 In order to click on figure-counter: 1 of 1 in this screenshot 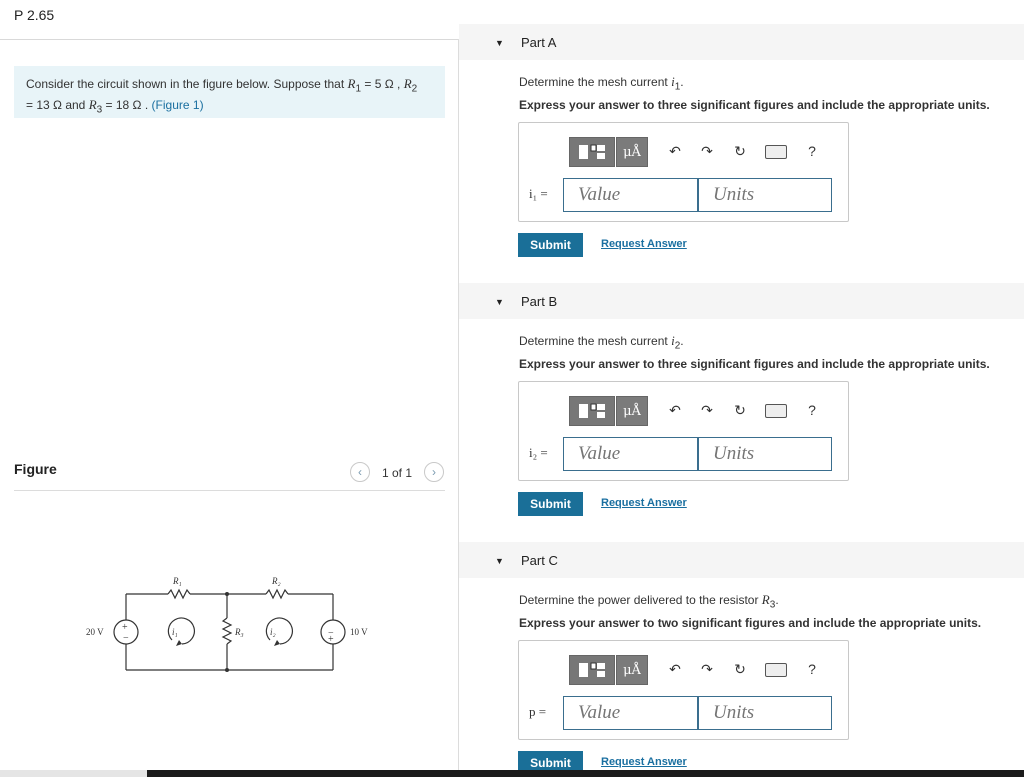, I will do `click(397, 473)`.